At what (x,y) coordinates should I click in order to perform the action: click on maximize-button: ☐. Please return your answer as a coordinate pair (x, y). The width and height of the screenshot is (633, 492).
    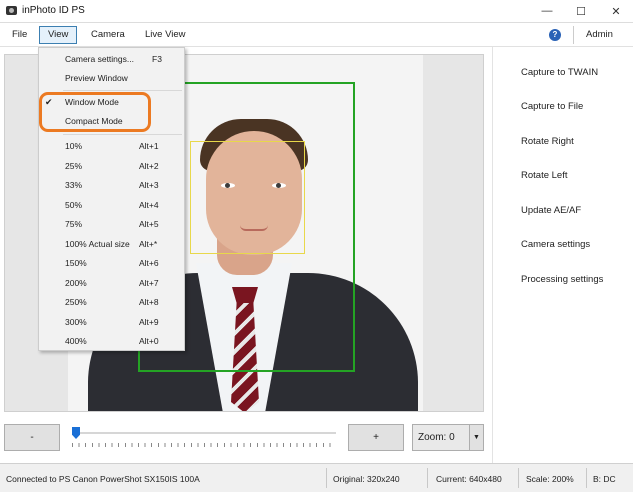
    Looking at the image, I should click on (581, 11).